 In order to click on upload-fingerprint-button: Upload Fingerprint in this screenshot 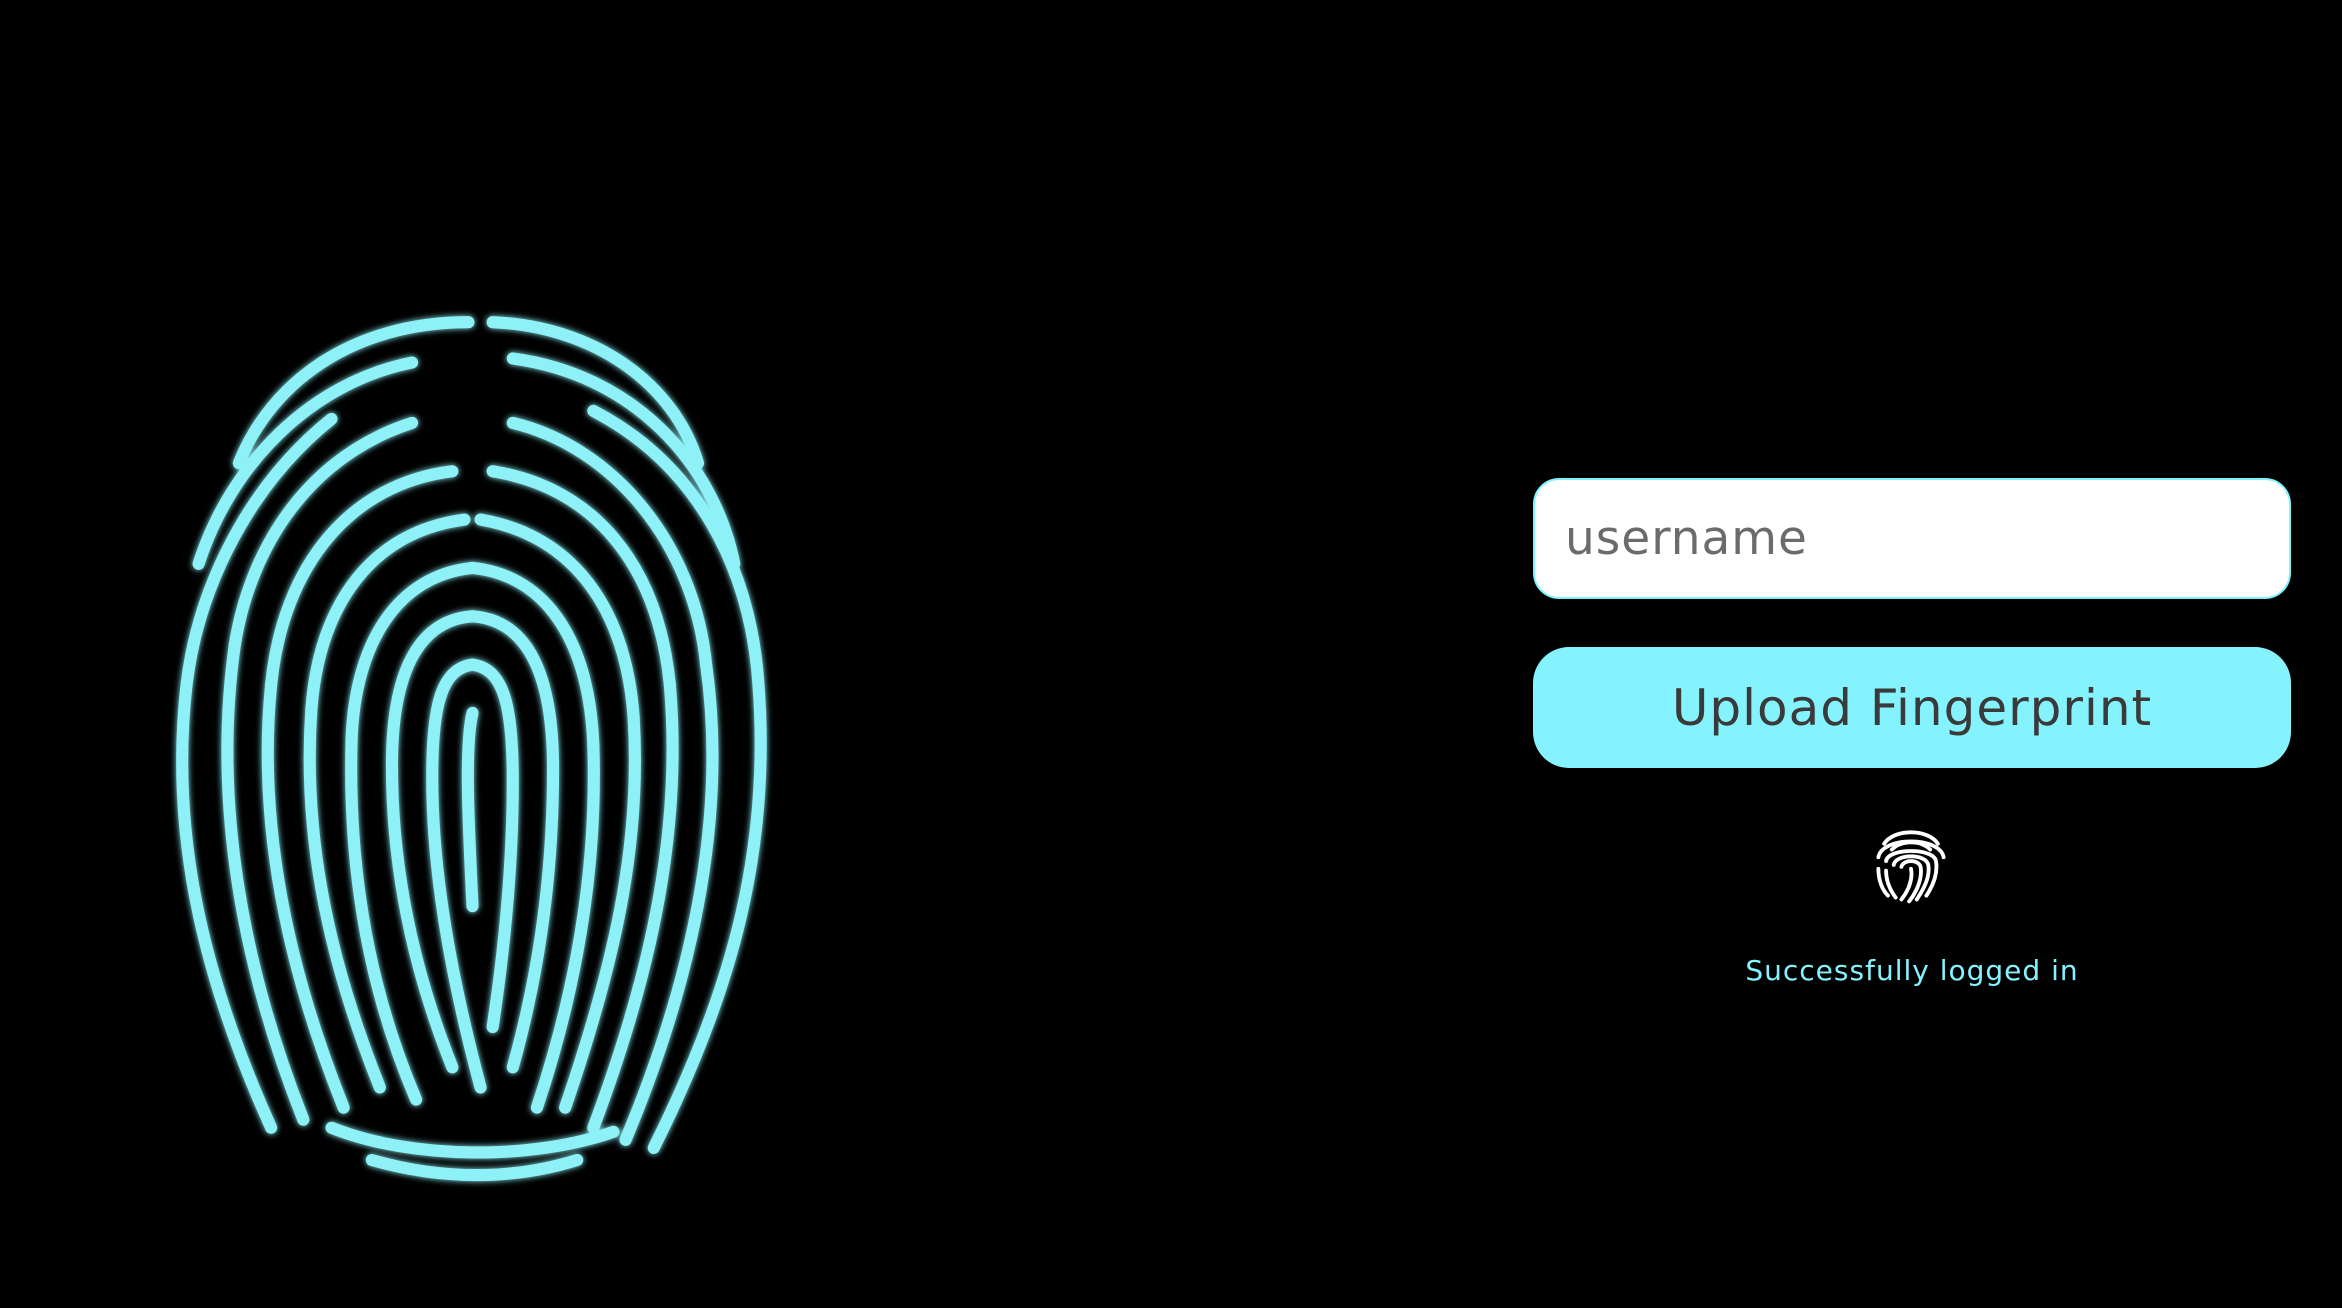, I will do `click(1912, 707)`.